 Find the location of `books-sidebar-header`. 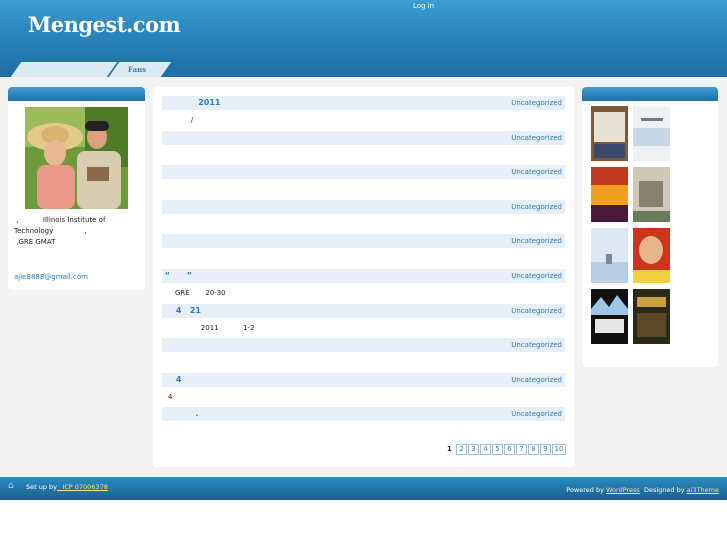

books-sidebar-header is located at coordinates (650, 94).